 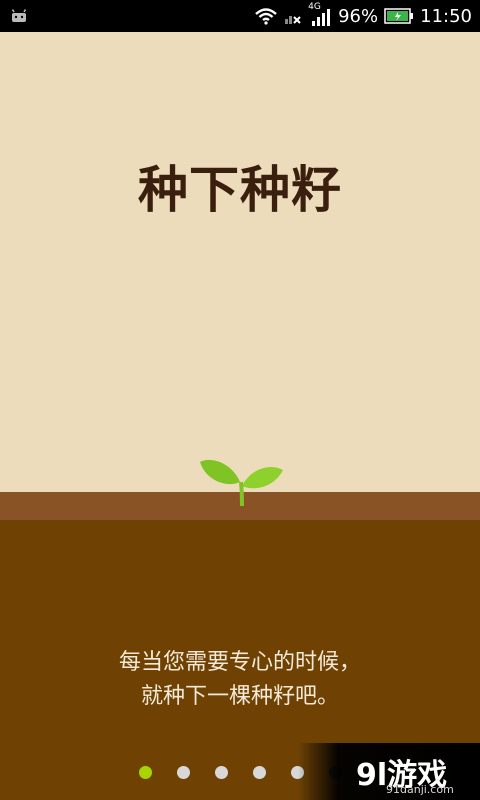 What do you see at coordinates (389, 771) in the screenshot?
I see `watermark: 9l游戏 91danji.com` at bounding box center [389, 771].